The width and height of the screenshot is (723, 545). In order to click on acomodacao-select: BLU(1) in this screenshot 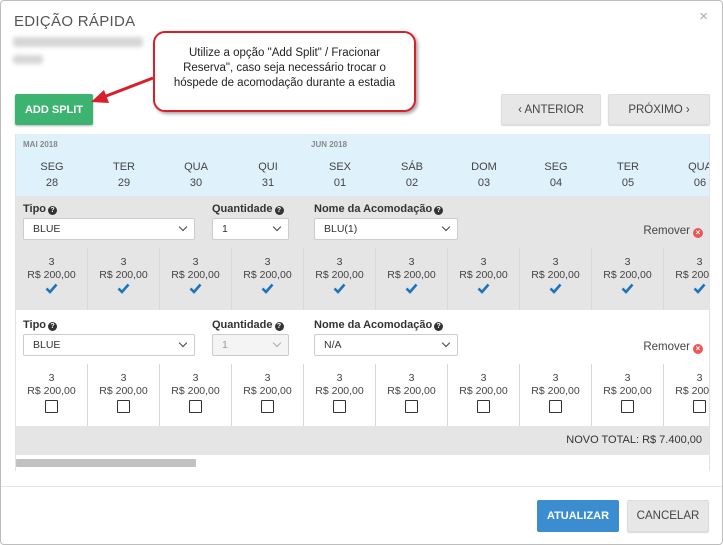, I will do `click(386, 229)`.